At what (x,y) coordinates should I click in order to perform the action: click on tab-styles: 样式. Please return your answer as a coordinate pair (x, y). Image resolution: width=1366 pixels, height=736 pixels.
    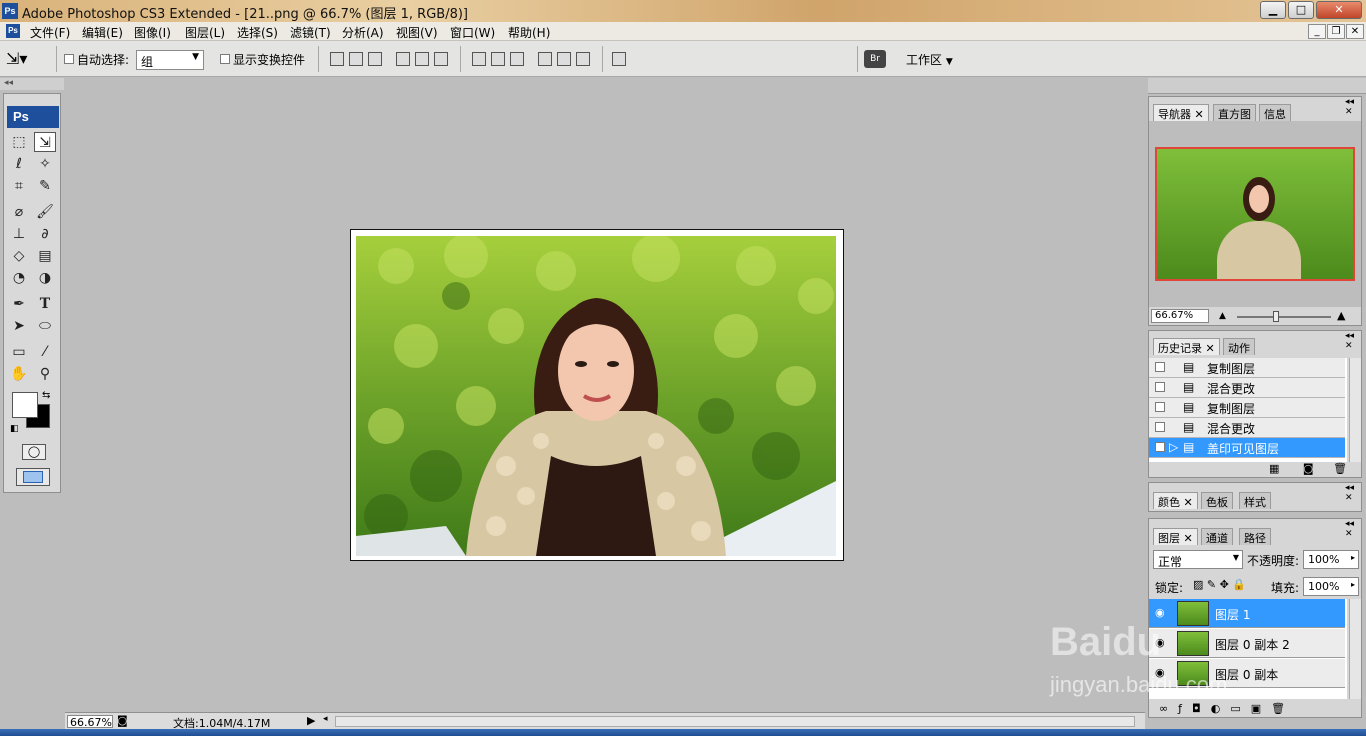
    Looking at the image, I should click on (1255, 500).